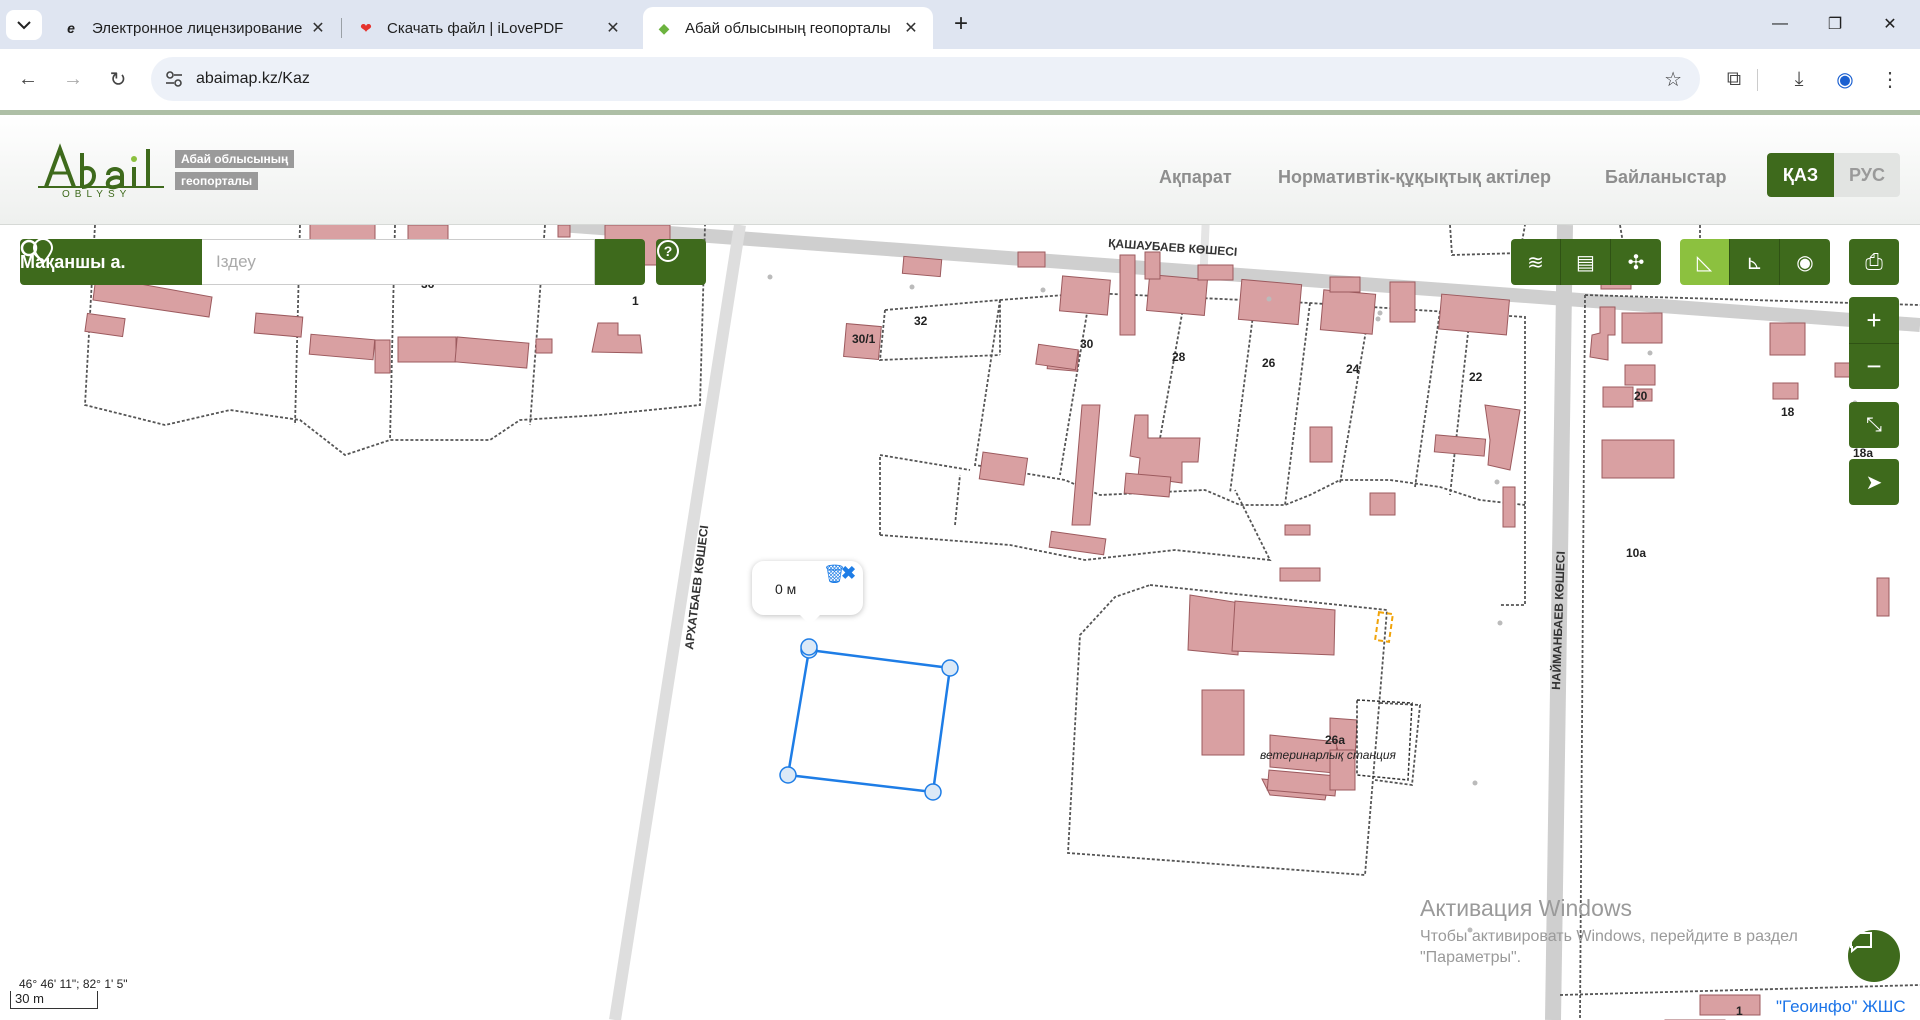 This screenshot has width=1920, height=1020. I want to click on layers-tool-group: ≋ ▤ ✣, so click(1586, 262).